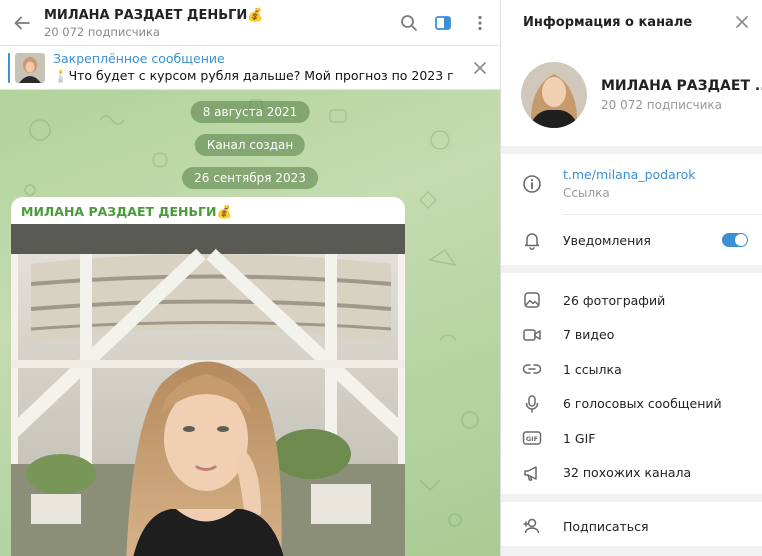  What do you see at coordinates (154, 15) in the screenshot?
I see `chat-title: МИЛАНА РАЗДАЕТ ДЕНЬГИ💰` at bounding box center [154, 15].